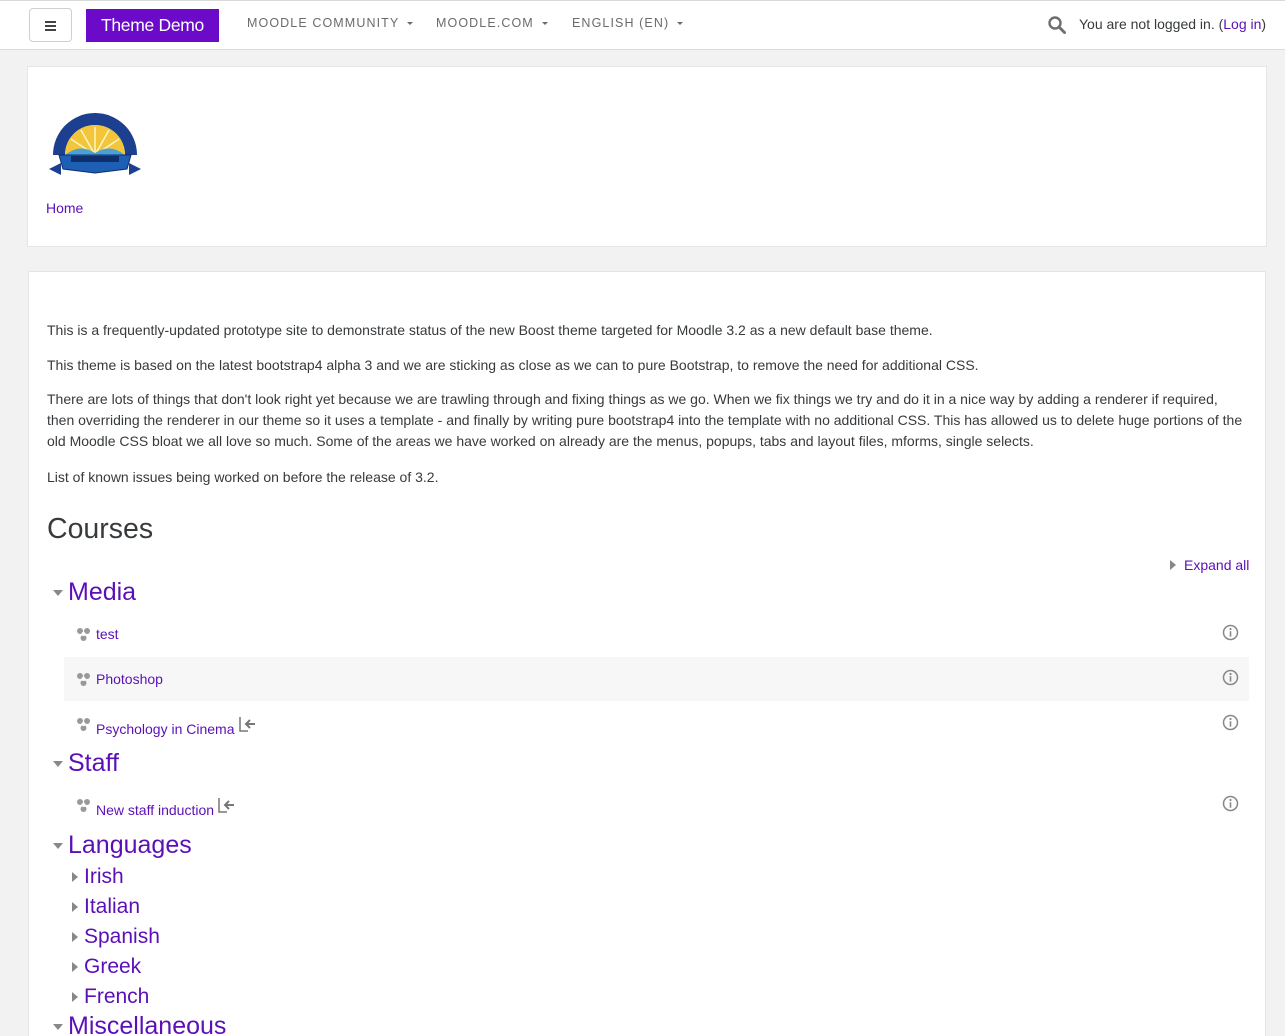  Describe the element at coordinates (104, 877) in the screenshot. I see `subcategory-irish: Irish` at that location.